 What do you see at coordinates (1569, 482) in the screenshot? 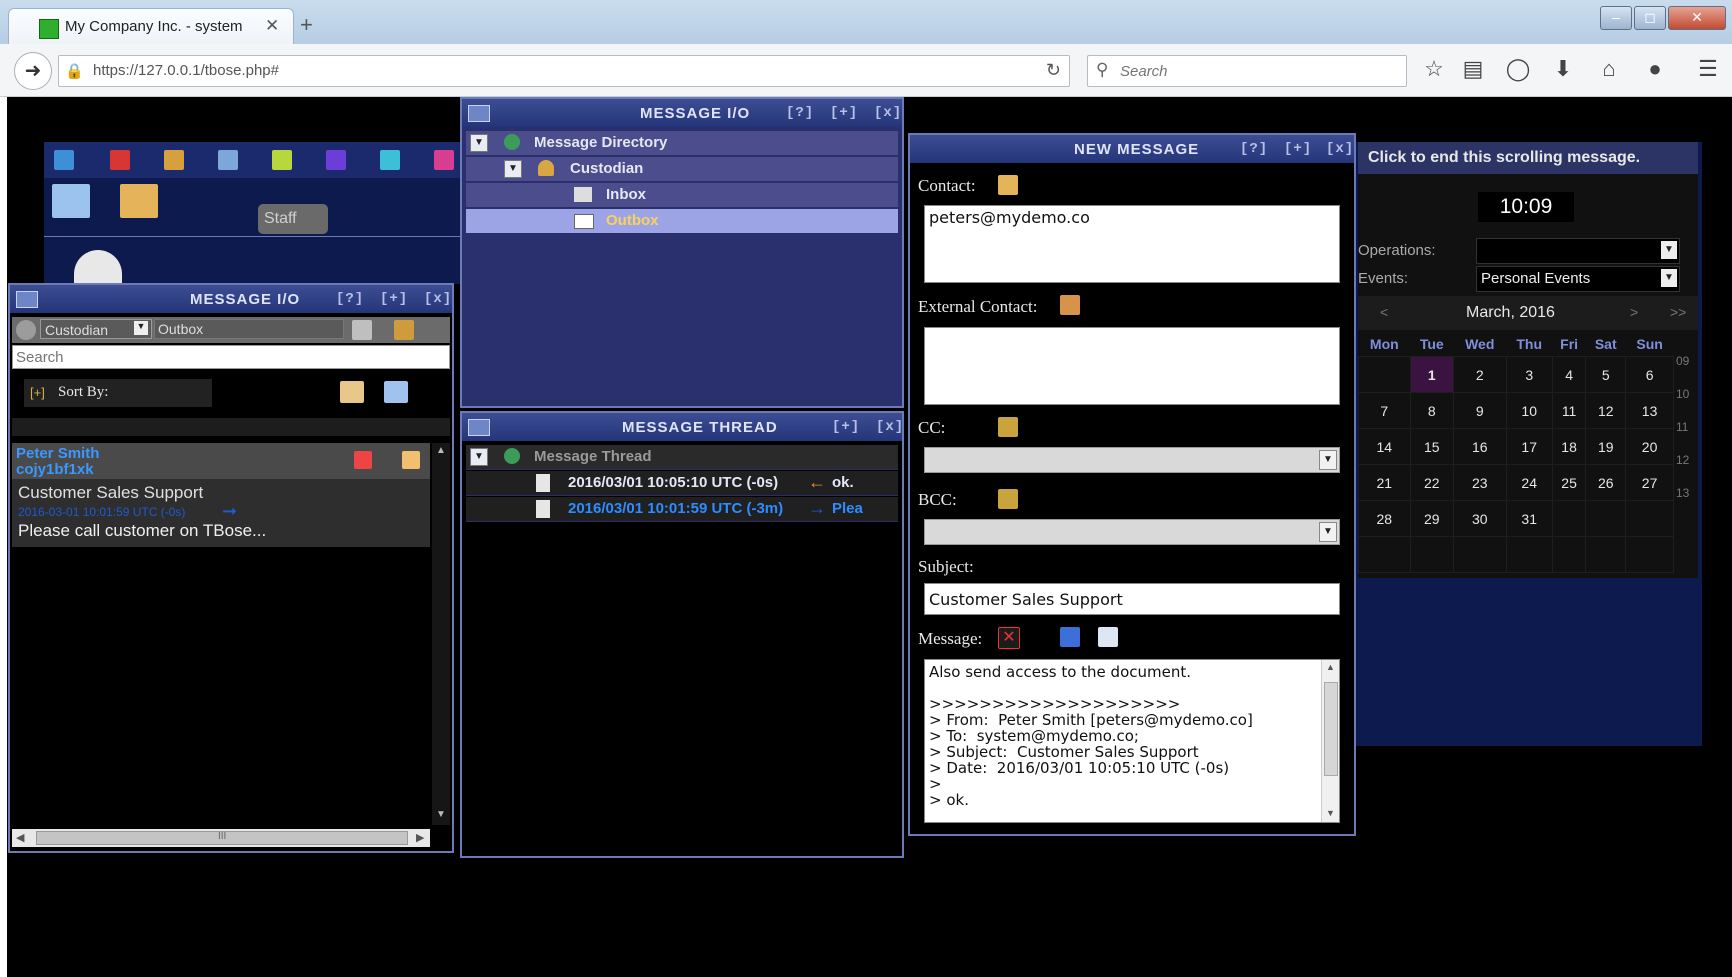
I see `calendar-day-25: 25` at bounding box center [1569, 482].